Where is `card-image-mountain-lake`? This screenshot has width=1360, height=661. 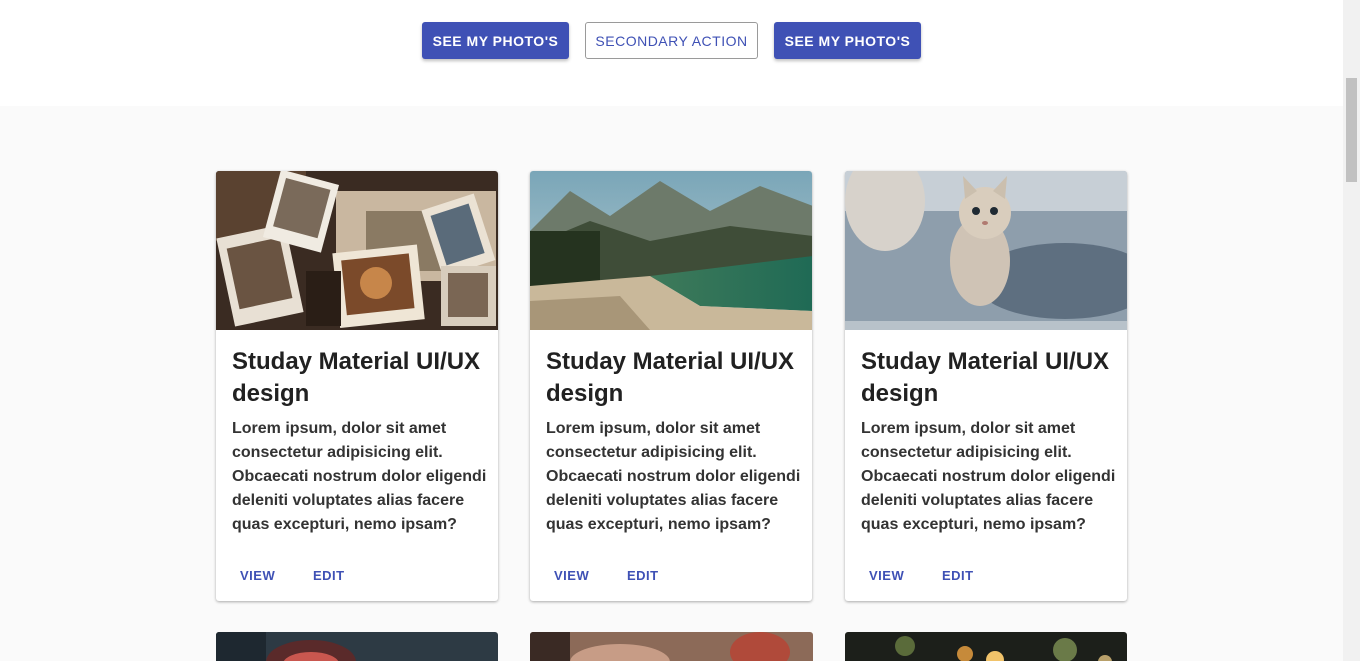 card-image-mountain-lake is located at coordinates (671, 250).